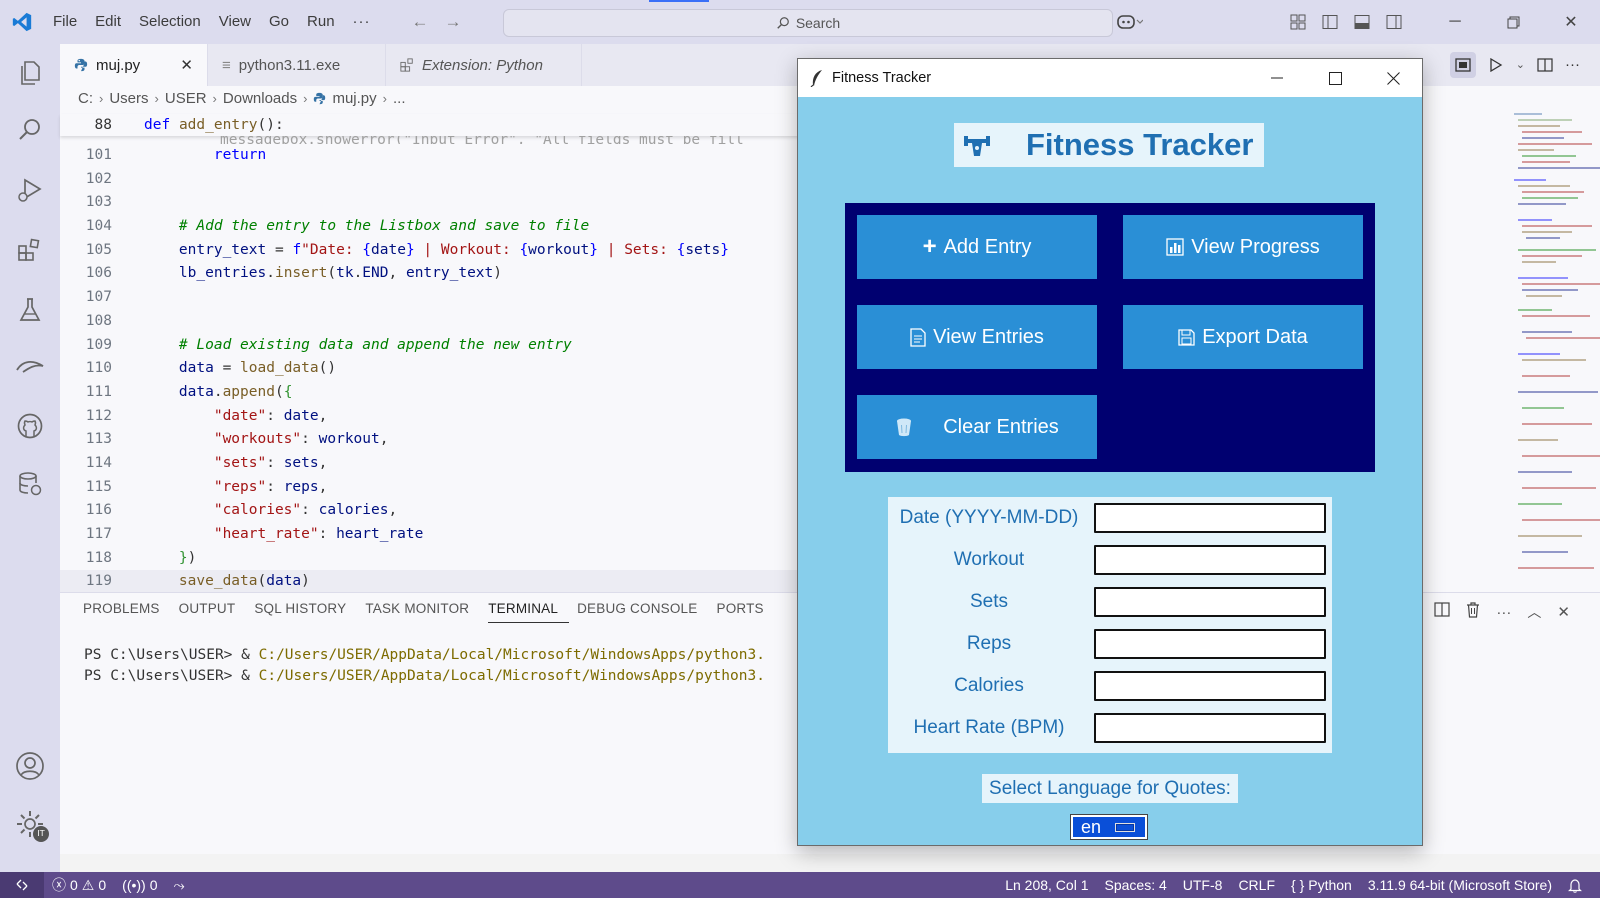  Describe the element at coordinates (422, 612) in the screenshot. I see `tab-task-monitor: TASK MONITOR` at that location.